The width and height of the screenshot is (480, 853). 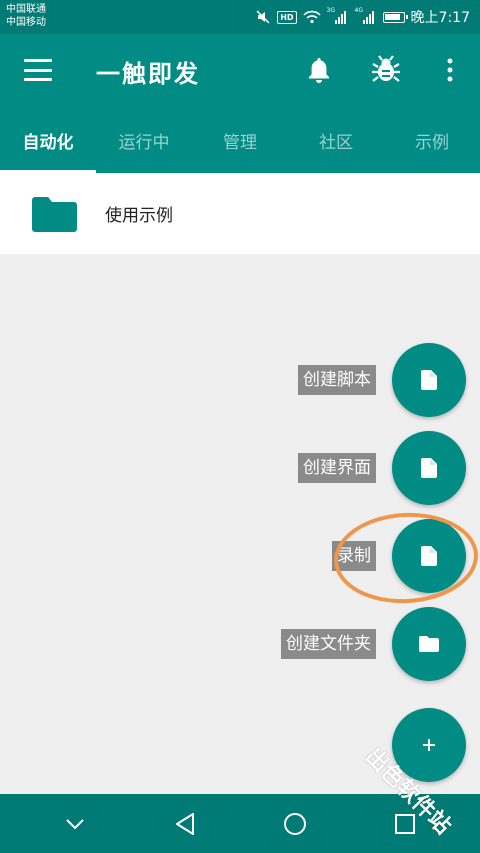 What do you see at coordinates (328, 644) in the screenshot?
I see `fab-create-folder-label: 创建文件夹` at bounding box center [328, 644].